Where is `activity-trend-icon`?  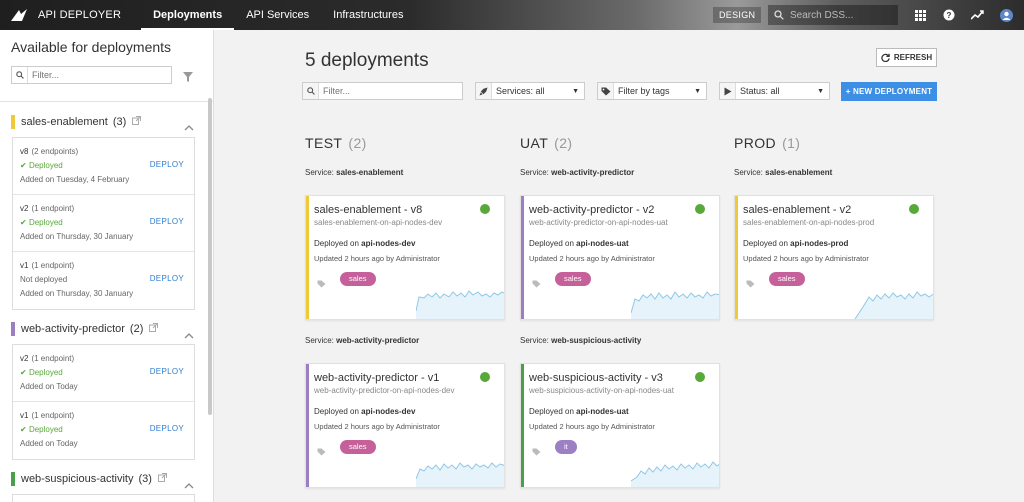
activity-trend-icon is located at coordinates (977, 15).